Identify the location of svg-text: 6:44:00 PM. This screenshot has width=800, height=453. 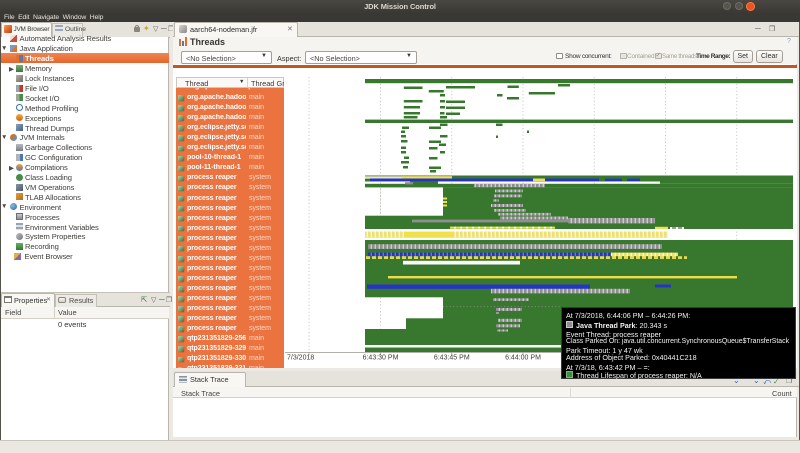
(523, 358).